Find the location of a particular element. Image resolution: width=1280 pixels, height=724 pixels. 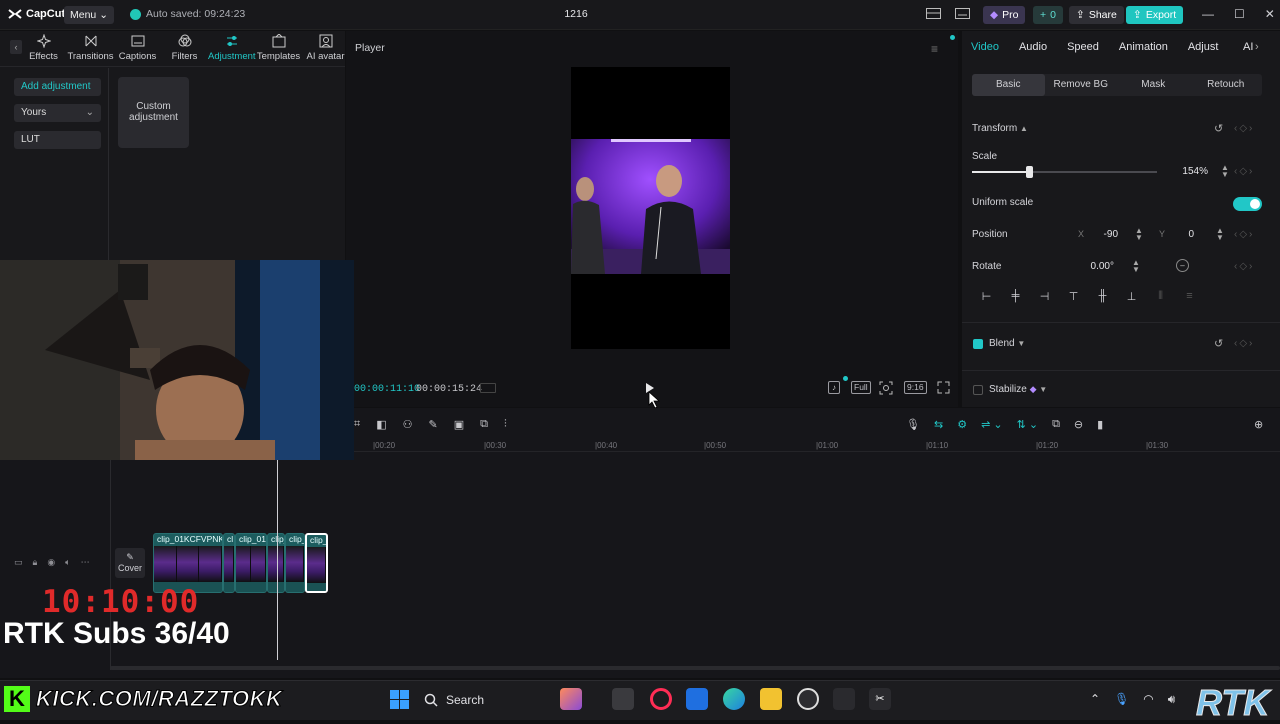

more-icon: ⋯ is located at coordinates (85, 562).